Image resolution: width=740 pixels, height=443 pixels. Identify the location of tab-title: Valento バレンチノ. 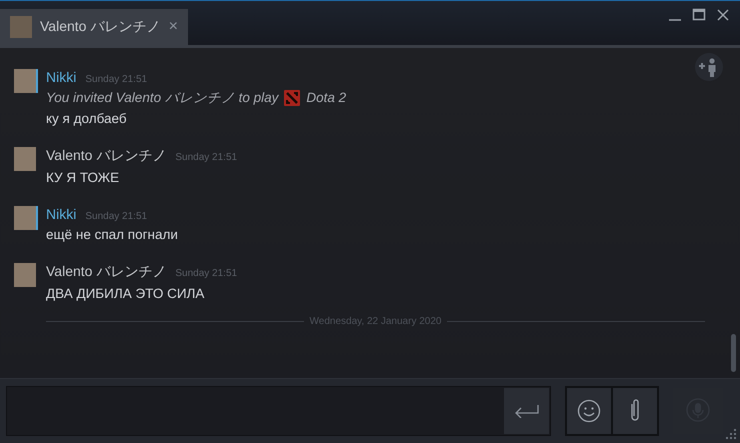
(100, 27).